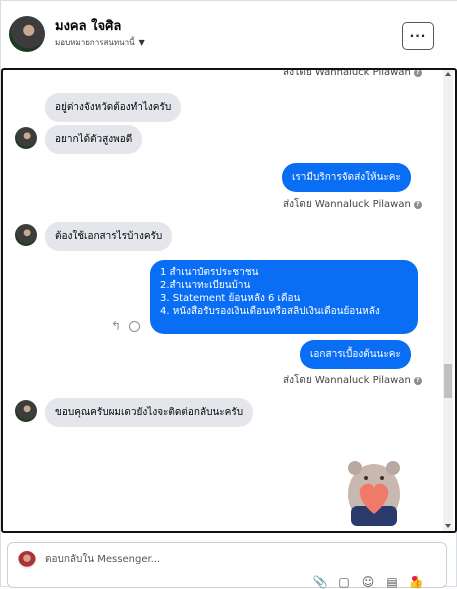 This screenshot has width=457, height=589. I want to click on scroll-down-arrow-icon, so click(448, 526).